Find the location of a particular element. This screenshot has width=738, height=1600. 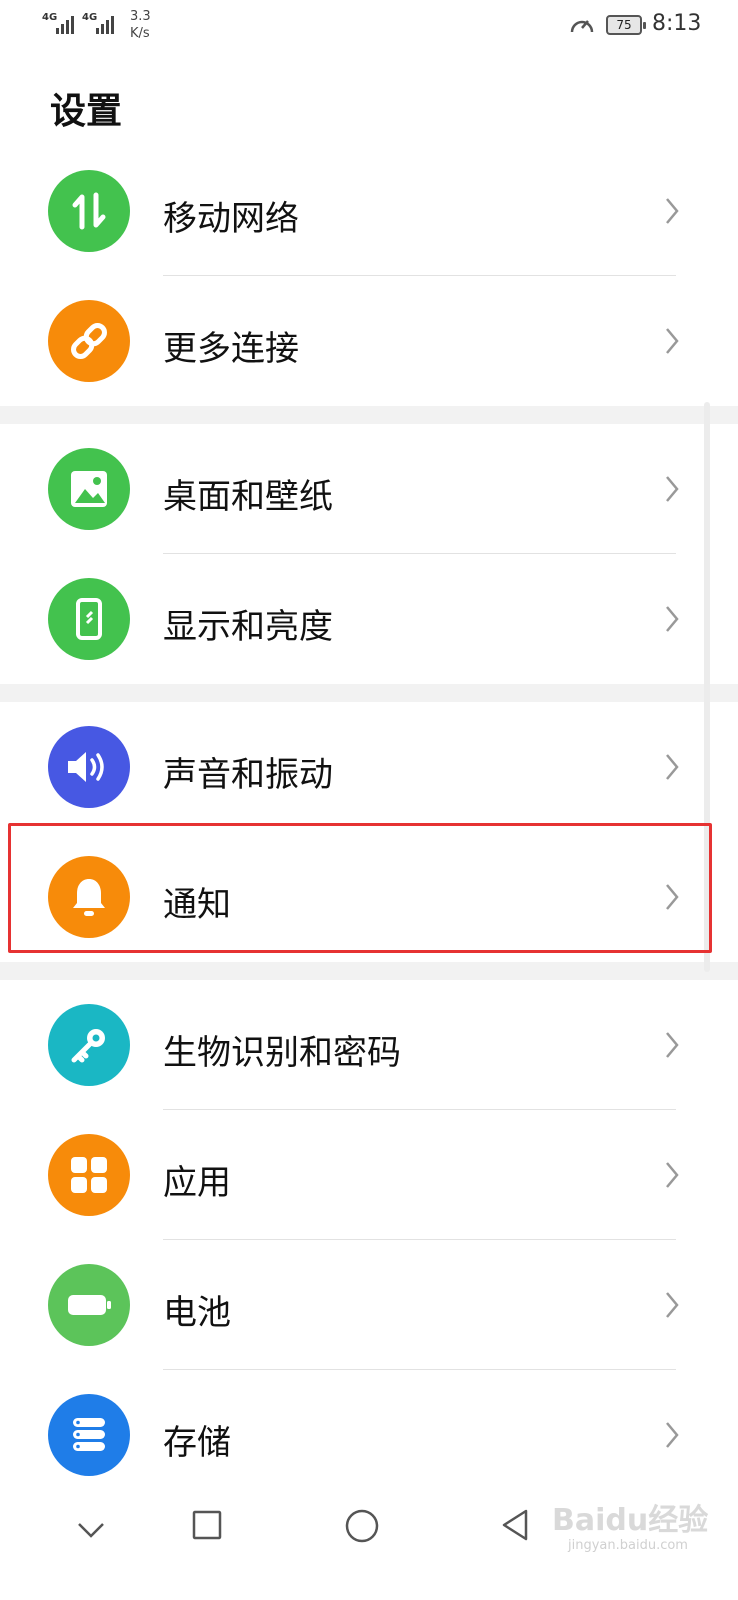

settings-item-label: 移动网络 is located at coordinates (231, 219).